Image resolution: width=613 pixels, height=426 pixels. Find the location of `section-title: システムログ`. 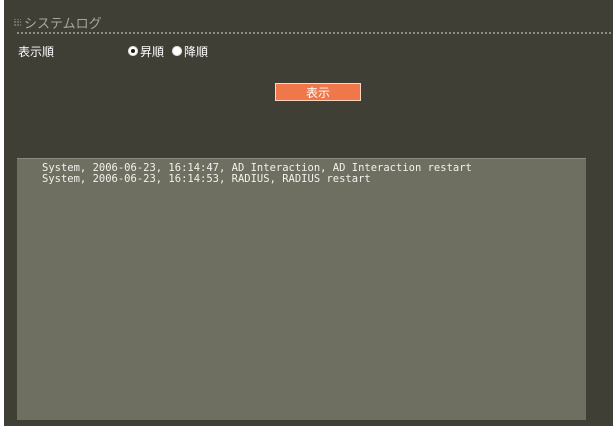

section-title: システムログ is located at coordinates (63, 24).